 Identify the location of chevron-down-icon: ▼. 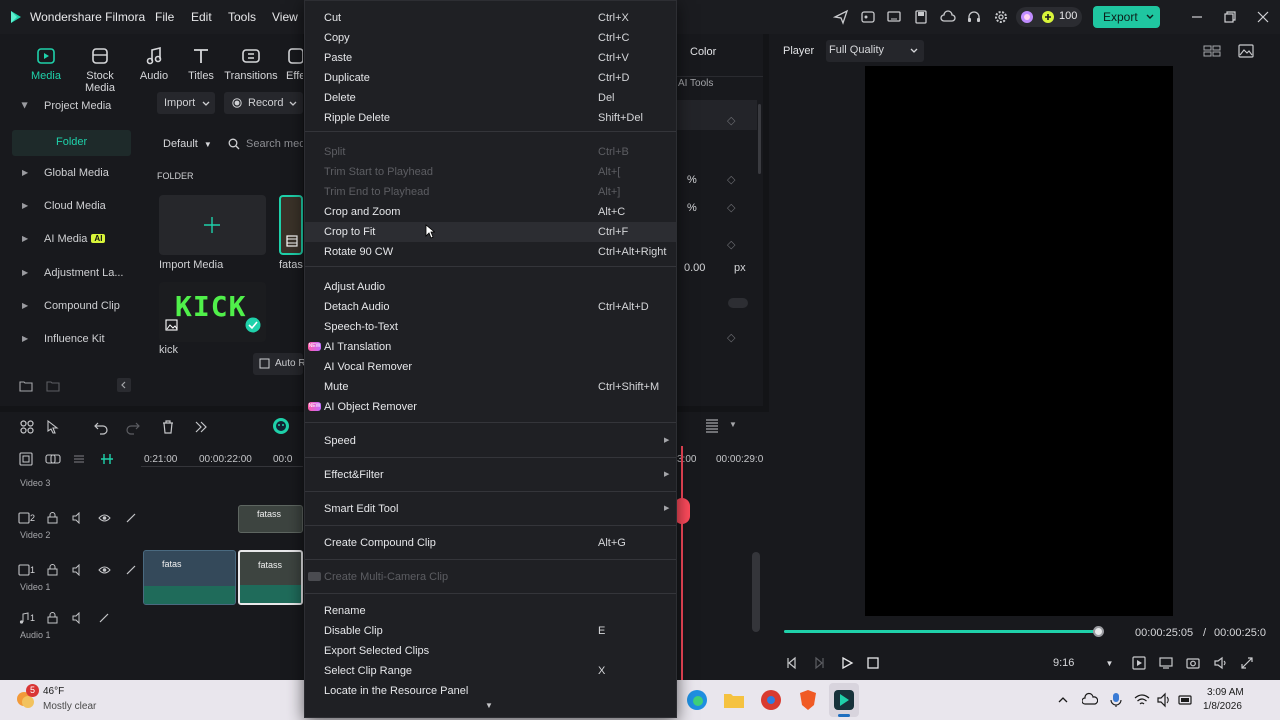
(733, 424).